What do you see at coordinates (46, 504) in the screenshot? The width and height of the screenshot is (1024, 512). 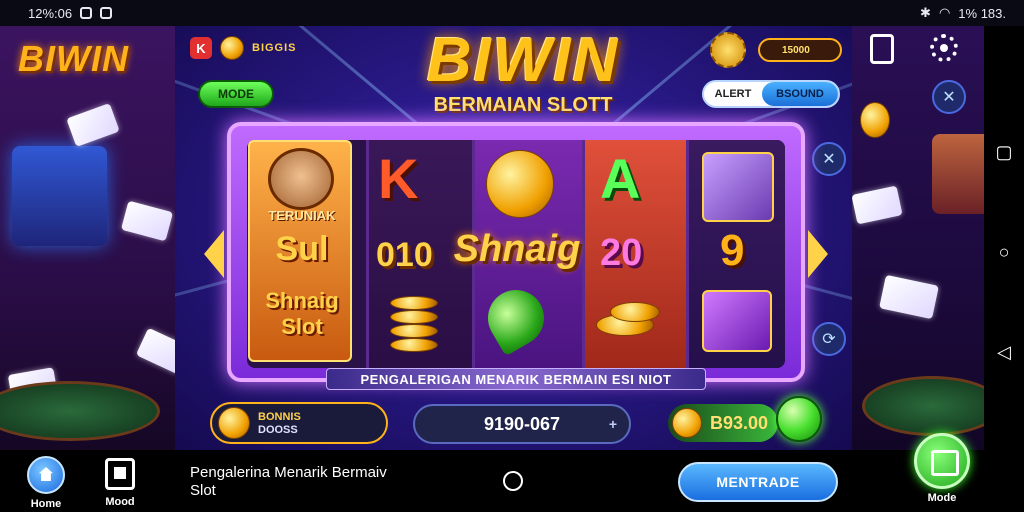 I see `nav-home-label: Home` at bounding box center [46, 504].